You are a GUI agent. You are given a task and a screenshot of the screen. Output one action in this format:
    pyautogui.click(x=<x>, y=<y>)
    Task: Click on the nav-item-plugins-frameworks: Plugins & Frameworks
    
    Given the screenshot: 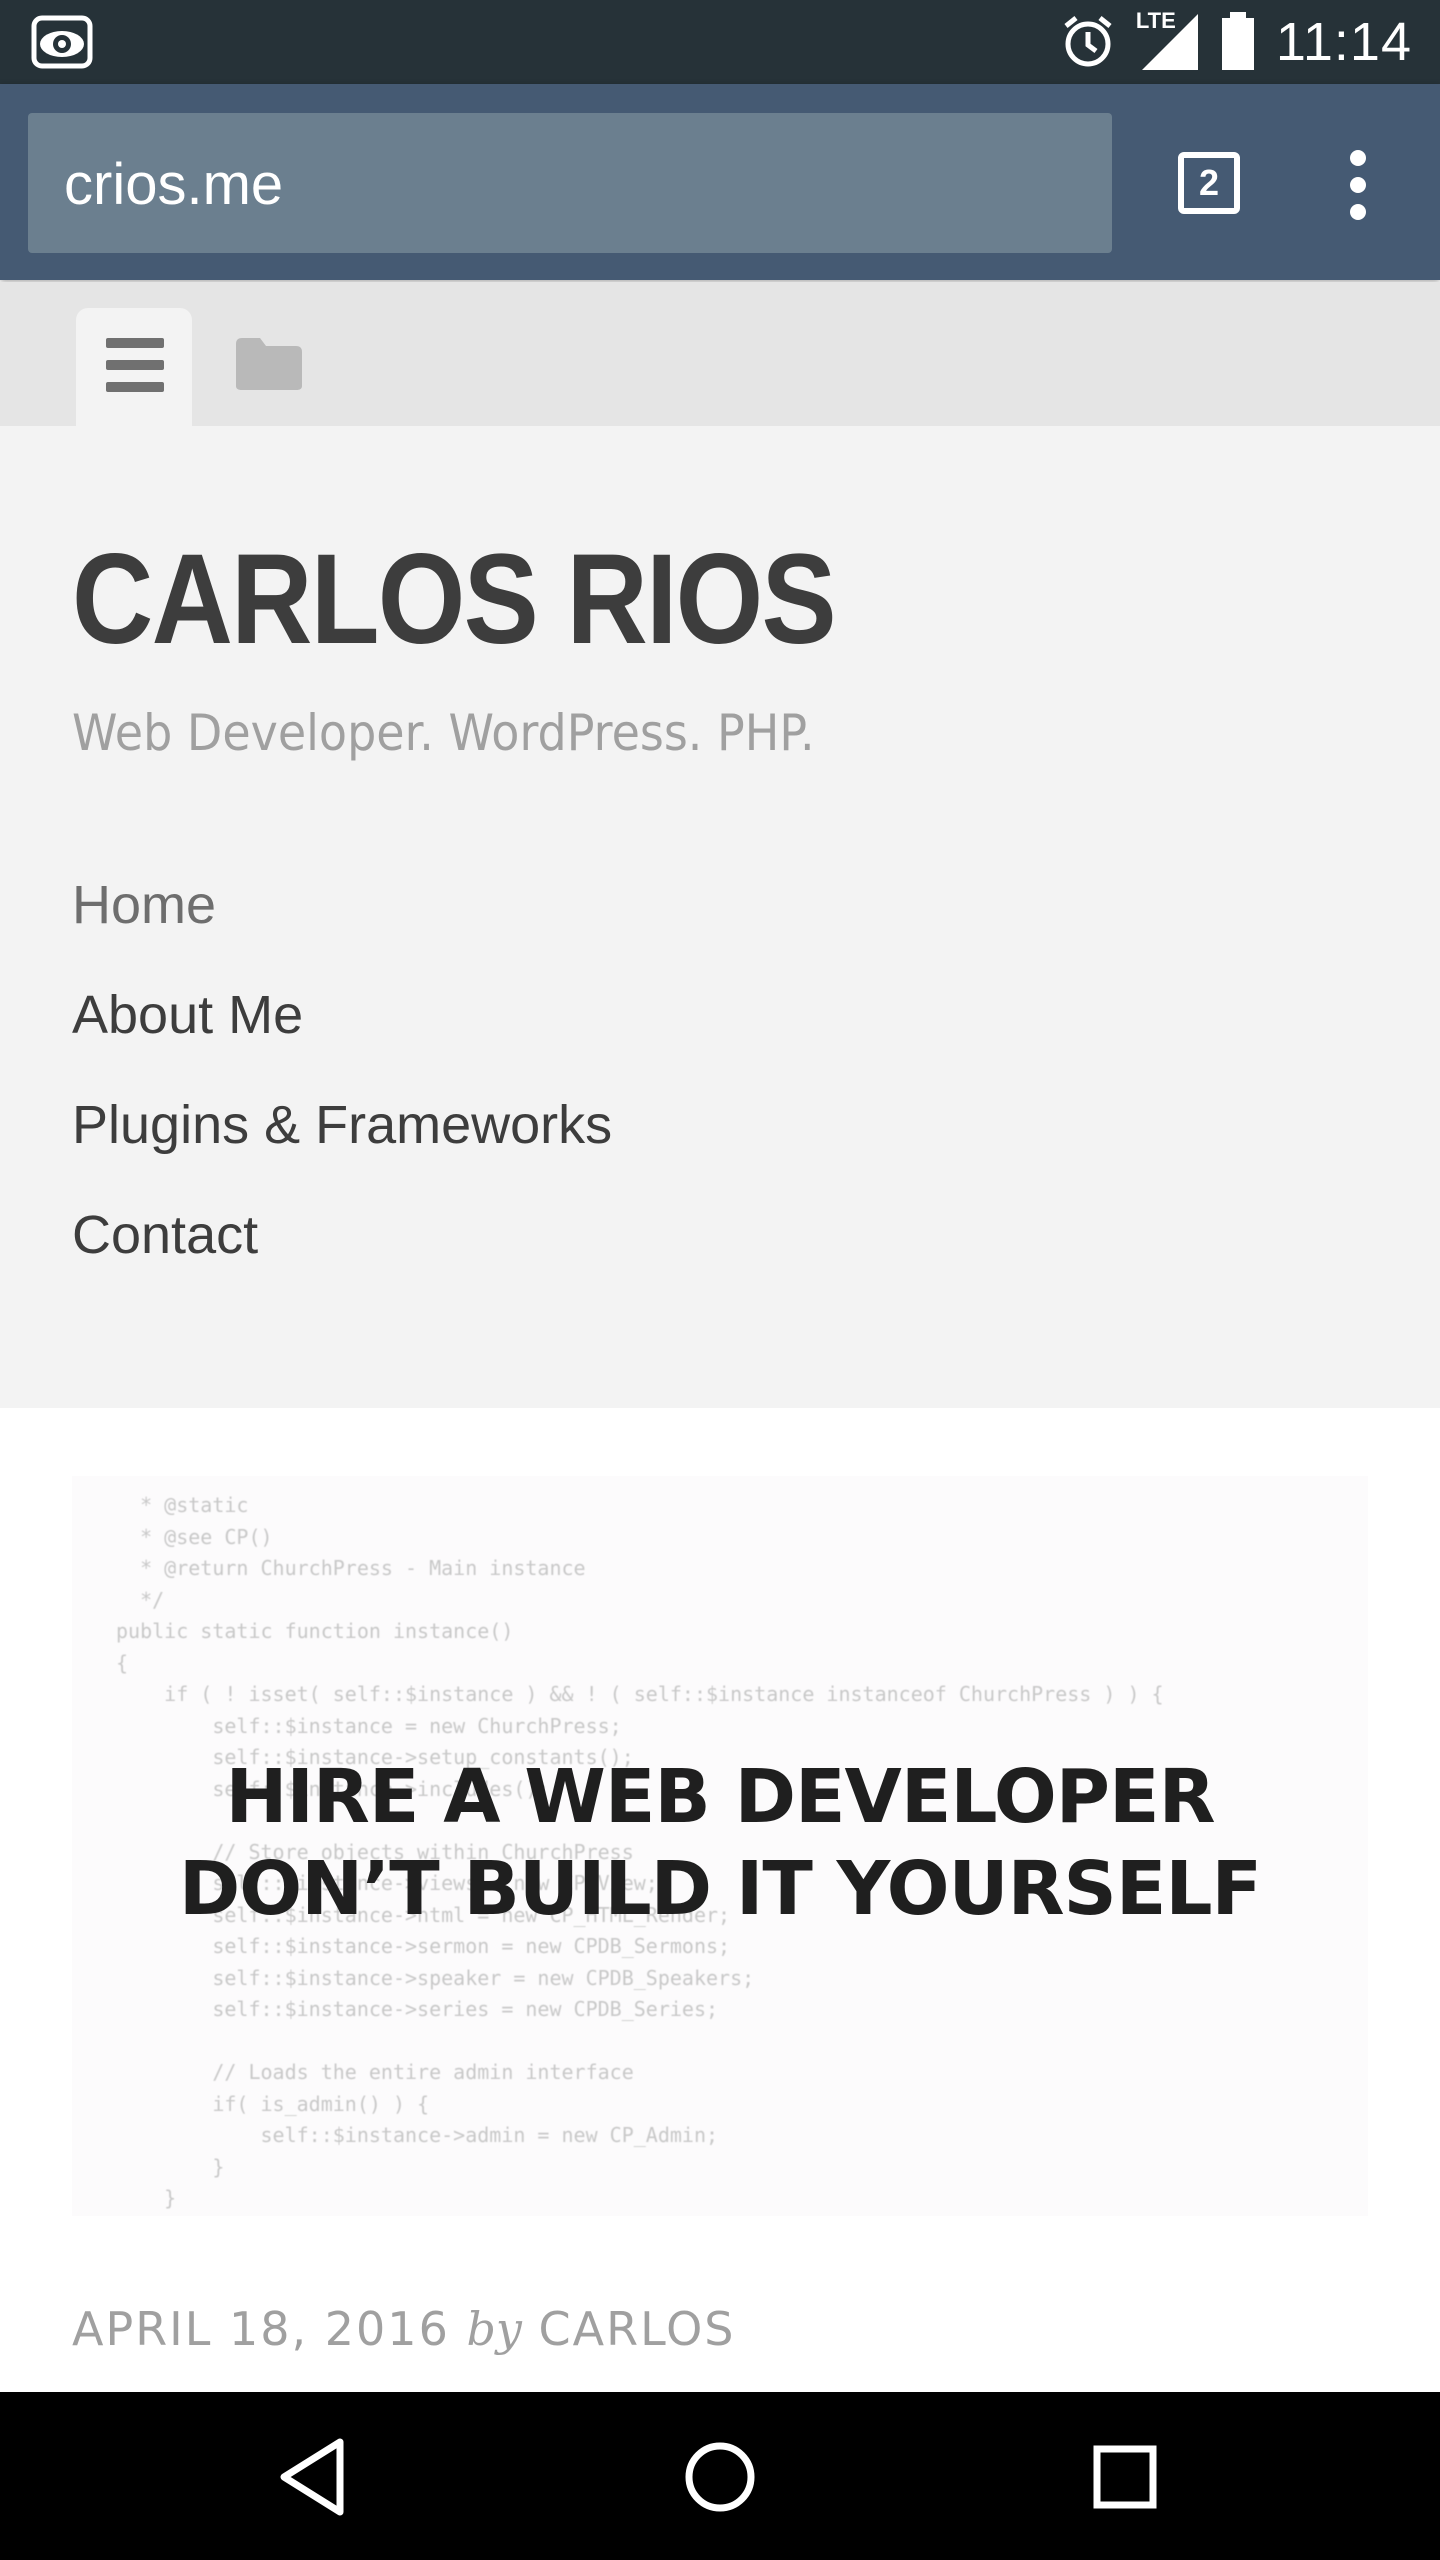 What is the action you would take?
    pyautogui.click(x=342, y=1149)
    